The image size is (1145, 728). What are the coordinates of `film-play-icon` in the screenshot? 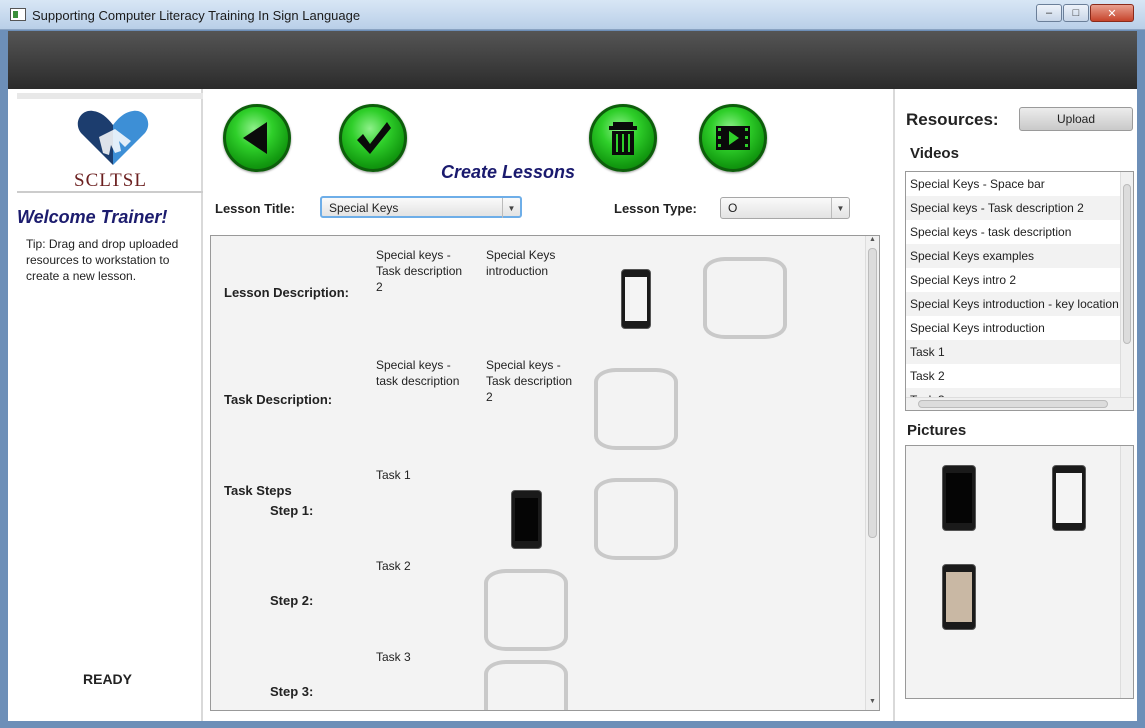 It's located at (733, 138).